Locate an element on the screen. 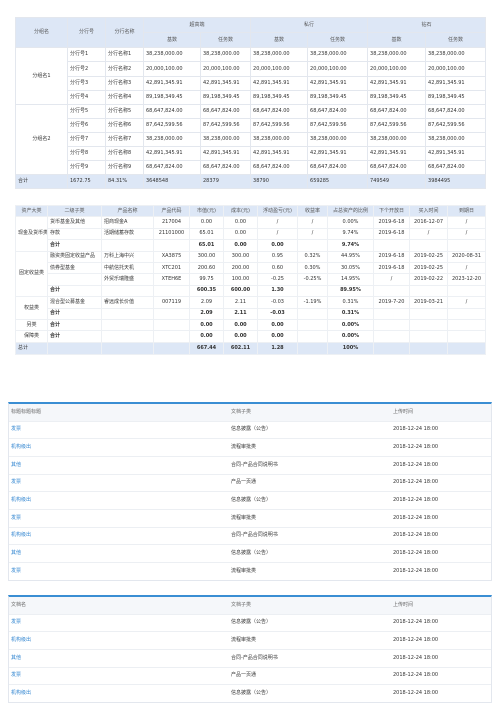 The width and height of the screenshot is (500, 720). asset-cell: -0.25% is located at coordinates (312, 279).